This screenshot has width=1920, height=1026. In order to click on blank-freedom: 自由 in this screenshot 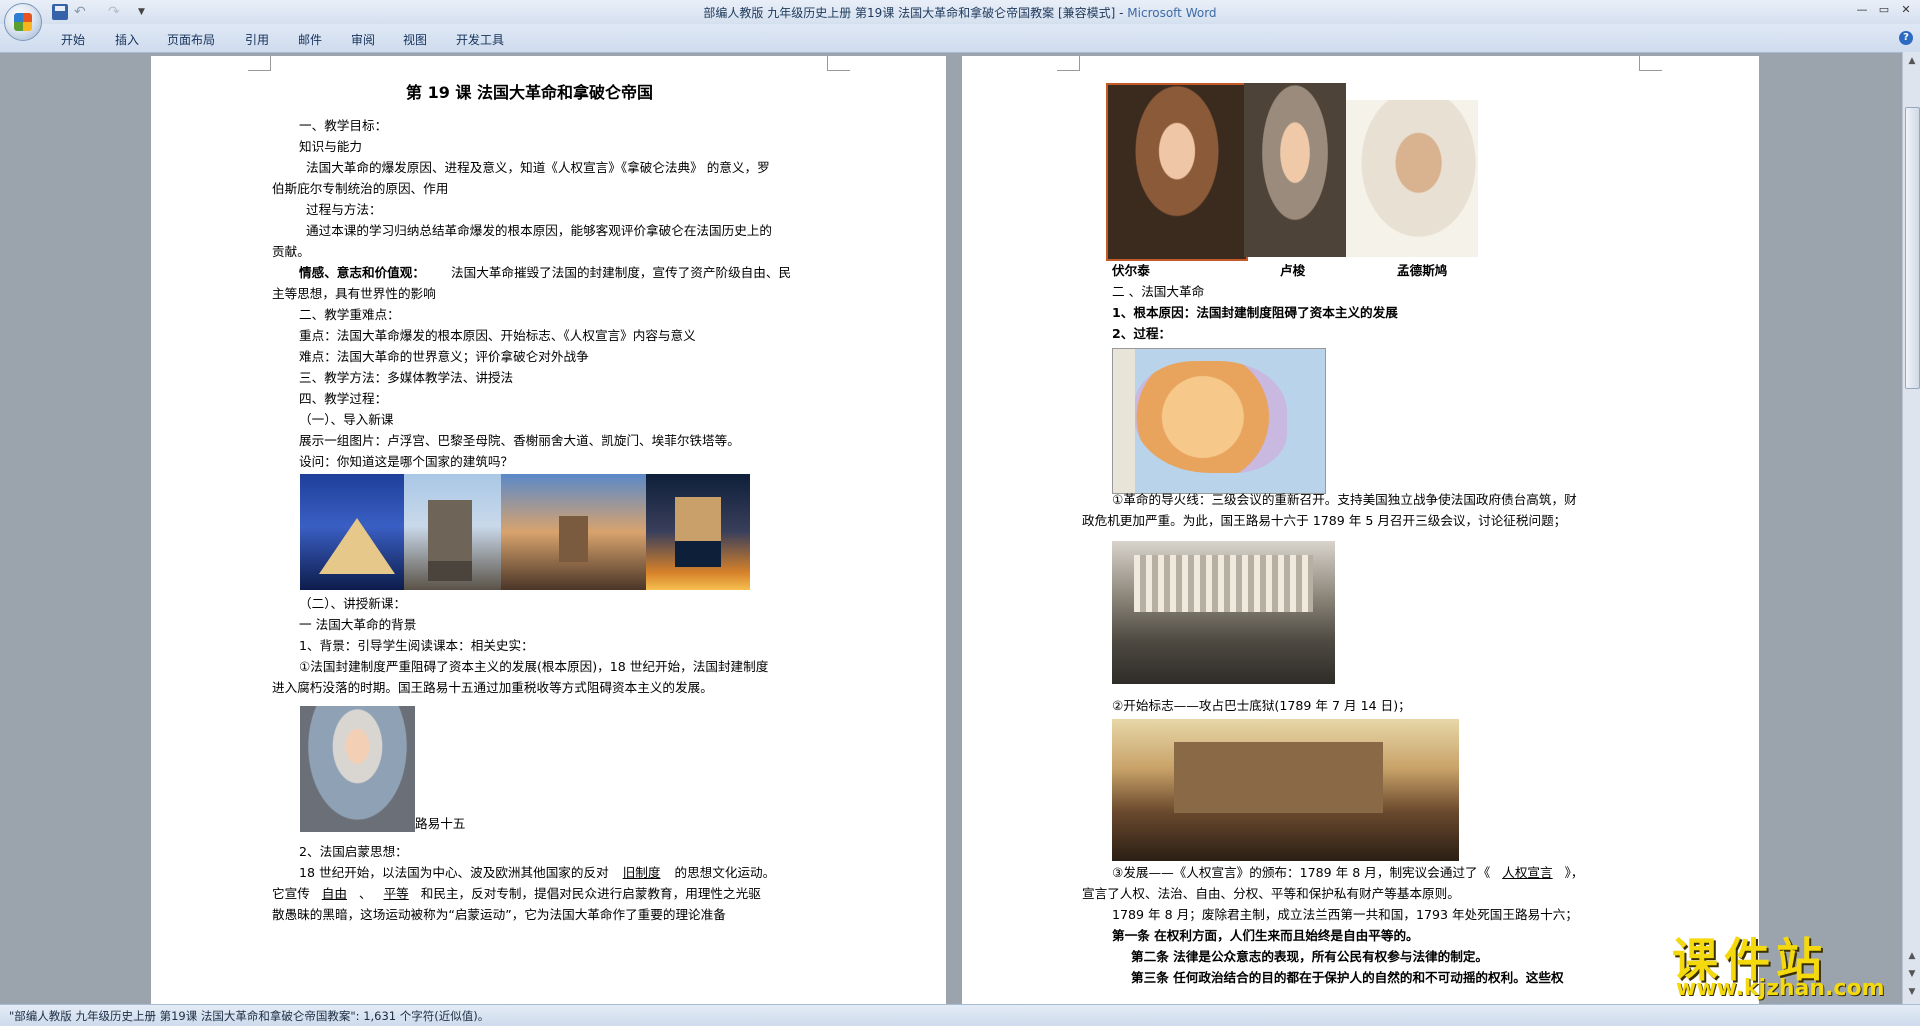, I will do `click(334, 893)`.